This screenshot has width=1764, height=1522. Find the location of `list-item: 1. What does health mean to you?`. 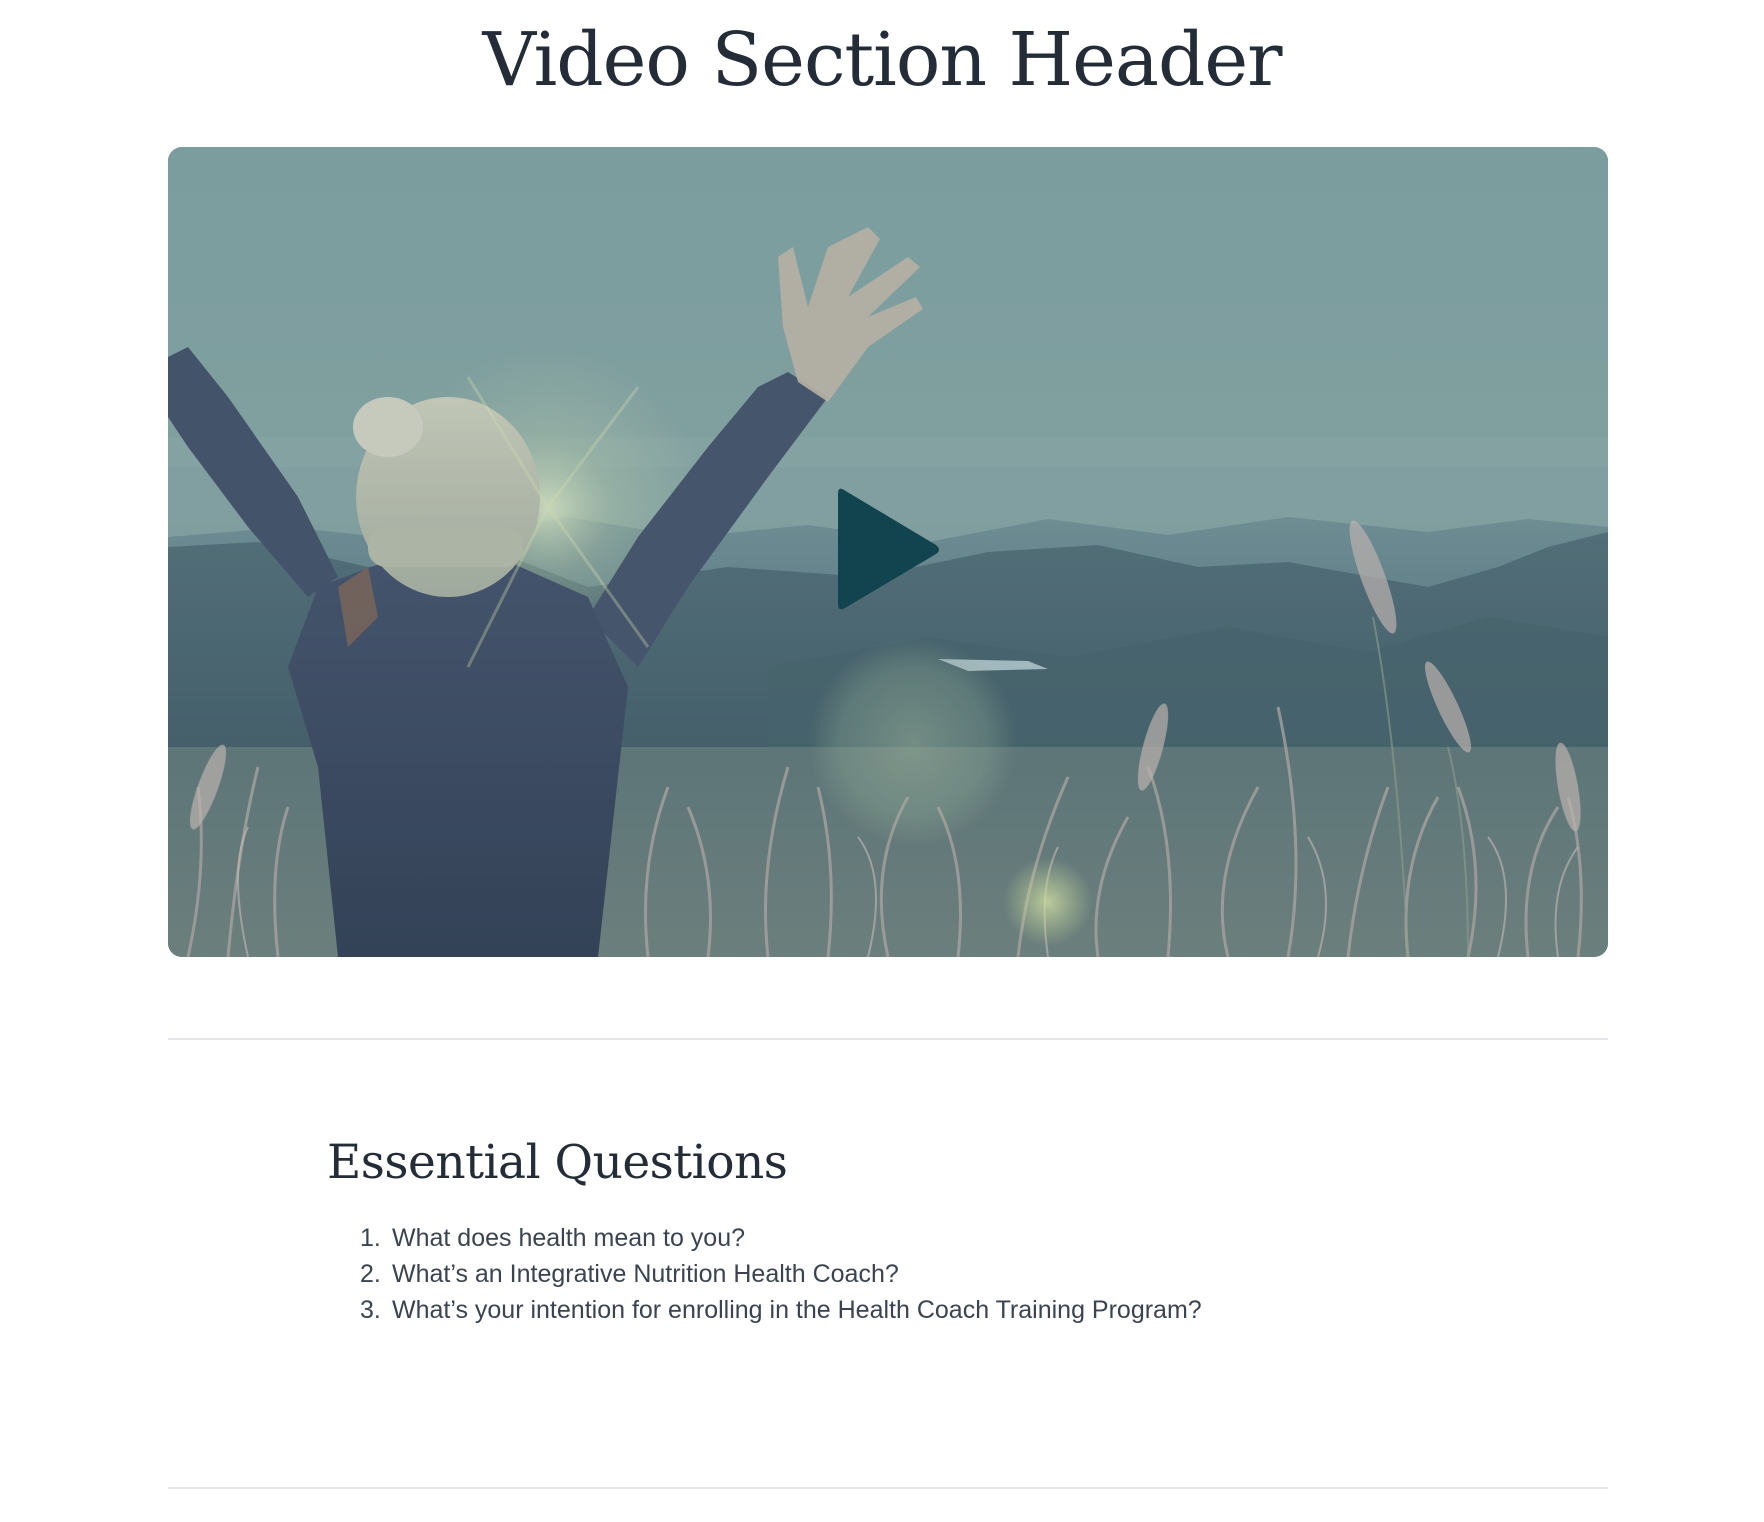

list-item: 1. What does health mean to you? is located at coordinates (781, 1238).